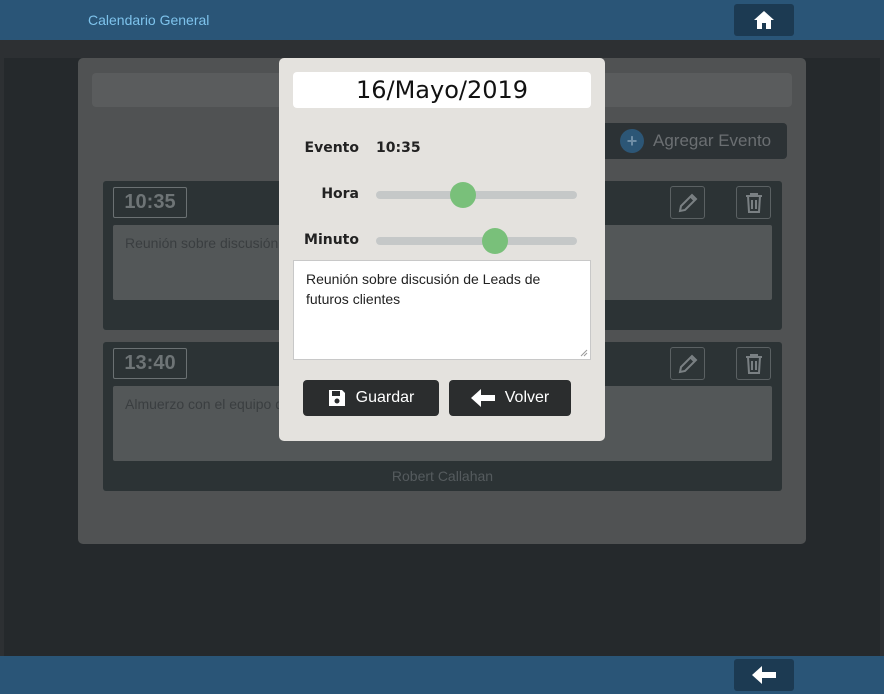 The image size is (884, 694). What do you see at coordinates (385, 397) in the screenshot?
I see `save-label: Guardar` at bounding box center [385, 397].